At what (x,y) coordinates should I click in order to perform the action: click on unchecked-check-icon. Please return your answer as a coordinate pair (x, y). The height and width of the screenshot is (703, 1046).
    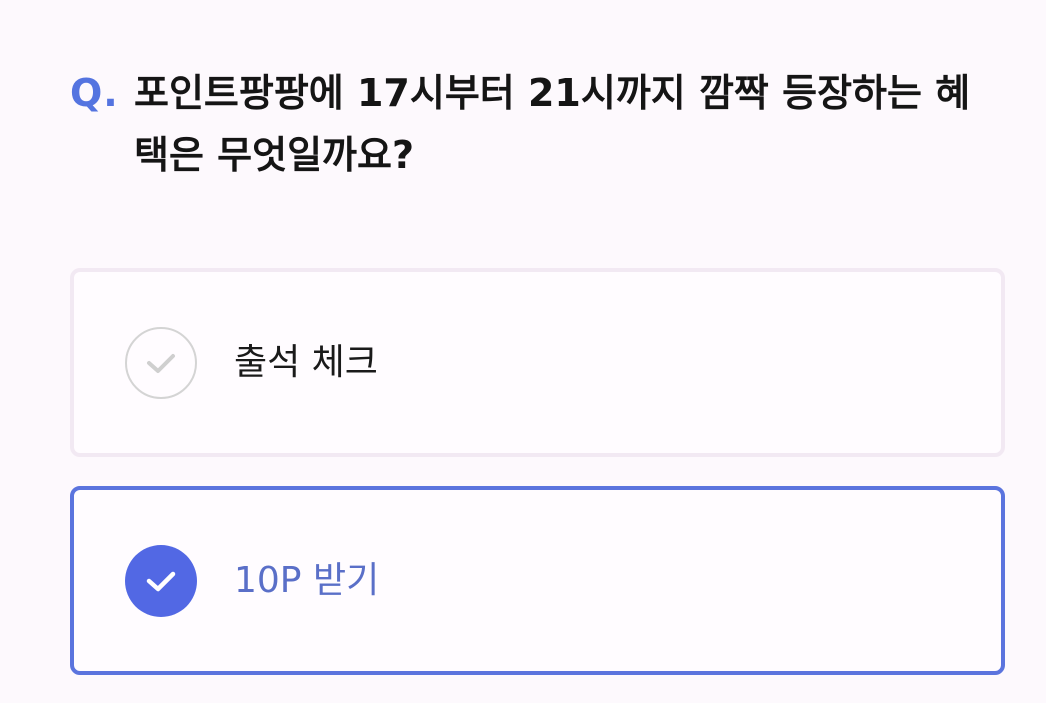
    Looking at the image, I should click on (161, 362).